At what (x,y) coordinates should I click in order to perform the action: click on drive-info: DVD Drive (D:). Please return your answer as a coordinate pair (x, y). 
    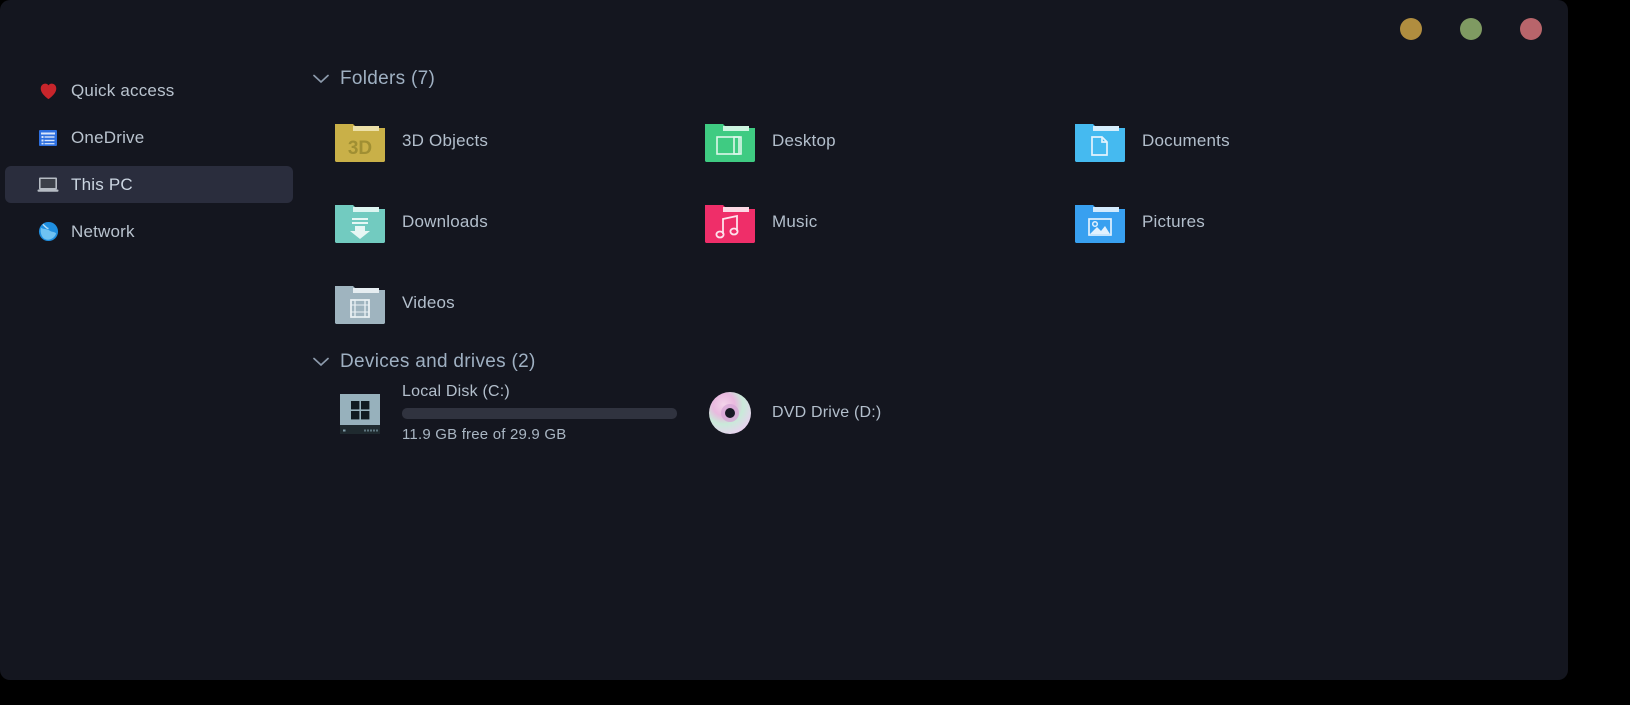
    Looking at the image, I should click on (826, 413).